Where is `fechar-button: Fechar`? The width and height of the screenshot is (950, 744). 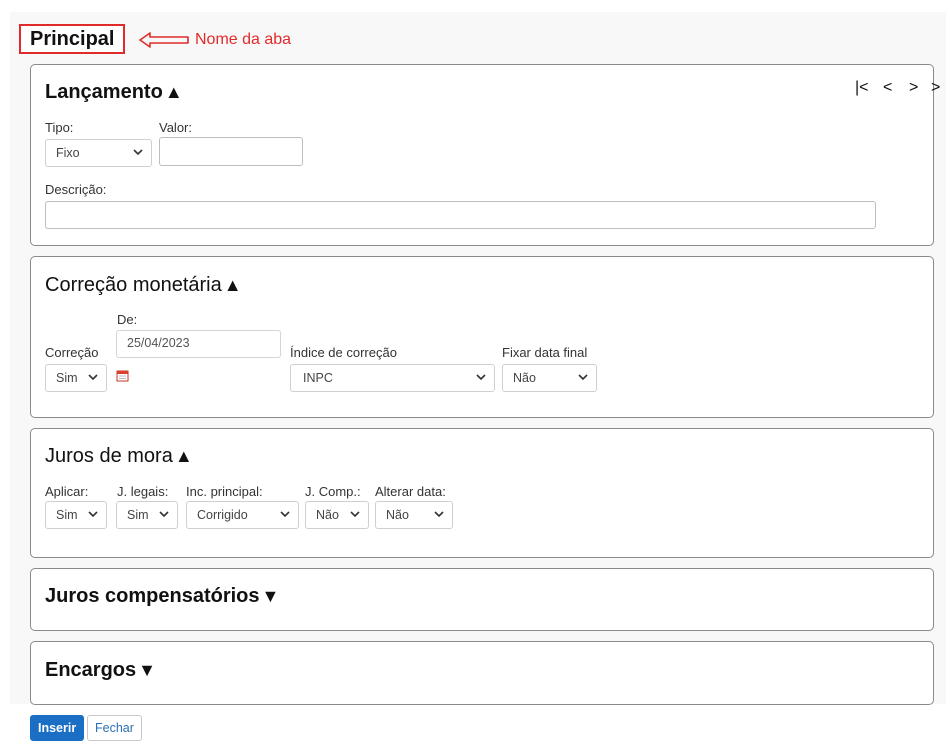
fechar-button: Fechar is located at coordinates (114, 728).